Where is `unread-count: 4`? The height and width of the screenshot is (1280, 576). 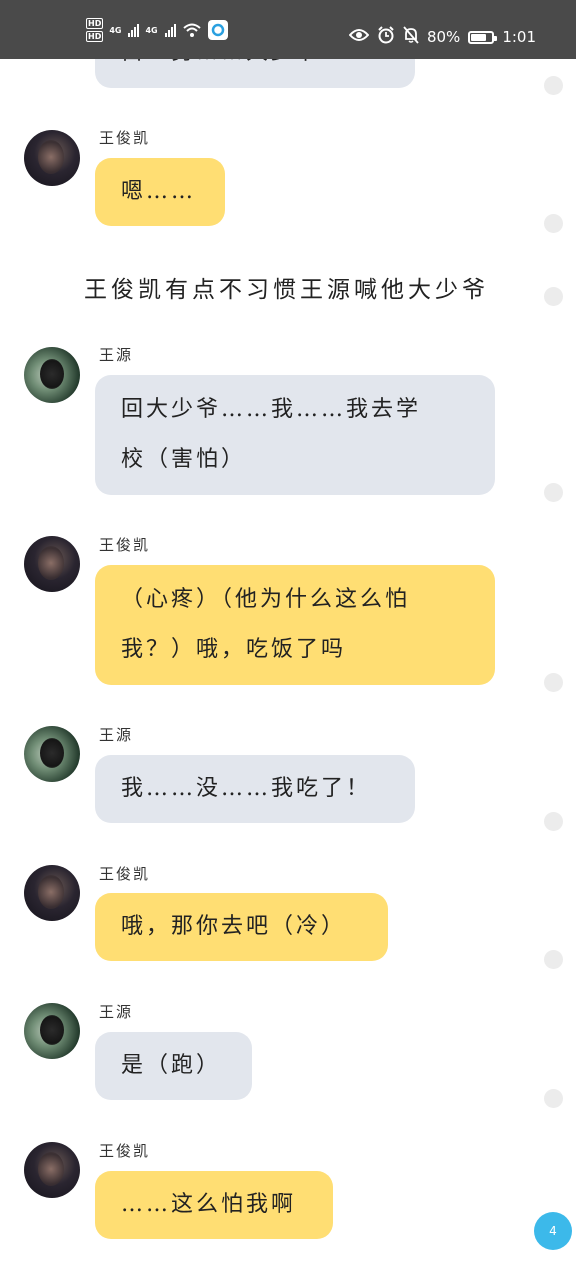
unread-count: 4 is located at coordinates (553, 1231).